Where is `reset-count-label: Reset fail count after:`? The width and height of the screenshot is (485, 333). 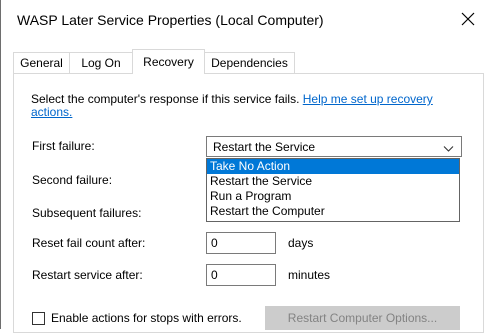 reset-count-label: Reset fail count after: is located at coordinates (89, 243).